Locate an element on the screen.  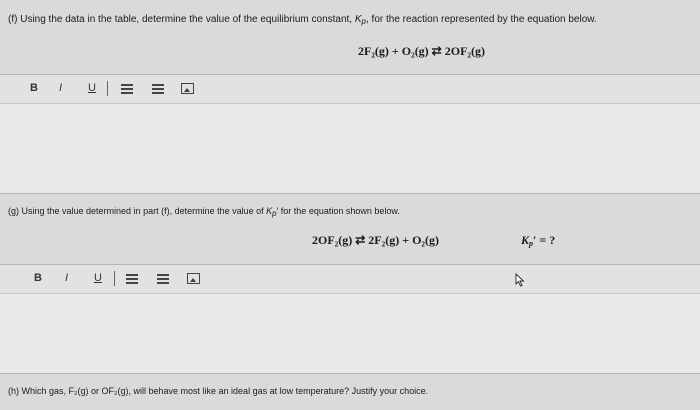
part-g-equation: 2OF₂(g) ⇄ 2F₂(g) + O₂(g) is located at coordinates (375, 240).